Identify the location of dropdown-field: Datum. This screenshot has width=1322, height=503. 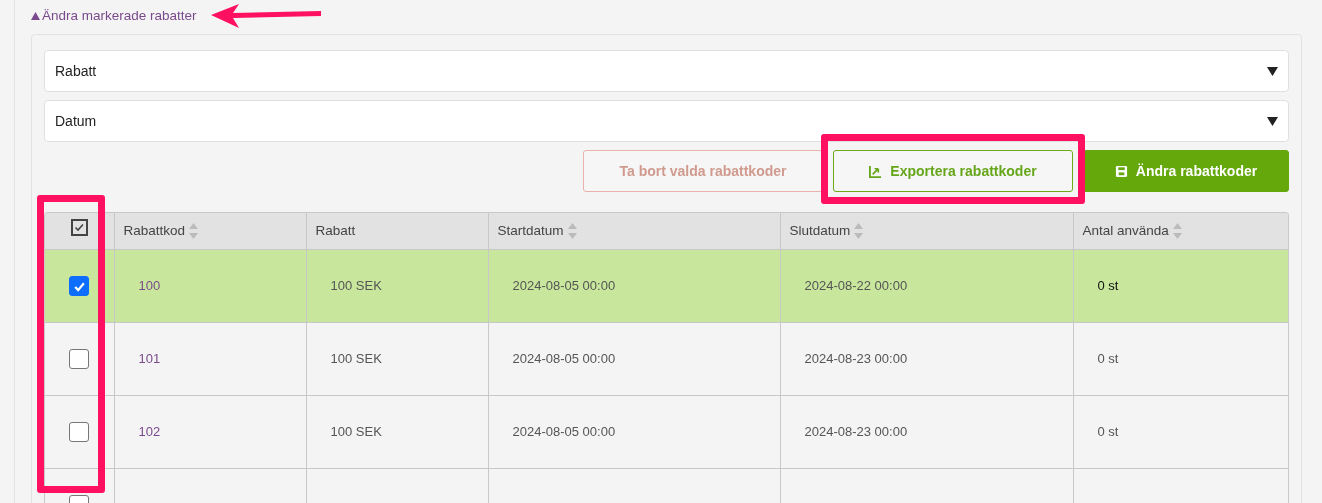
(666, 121).